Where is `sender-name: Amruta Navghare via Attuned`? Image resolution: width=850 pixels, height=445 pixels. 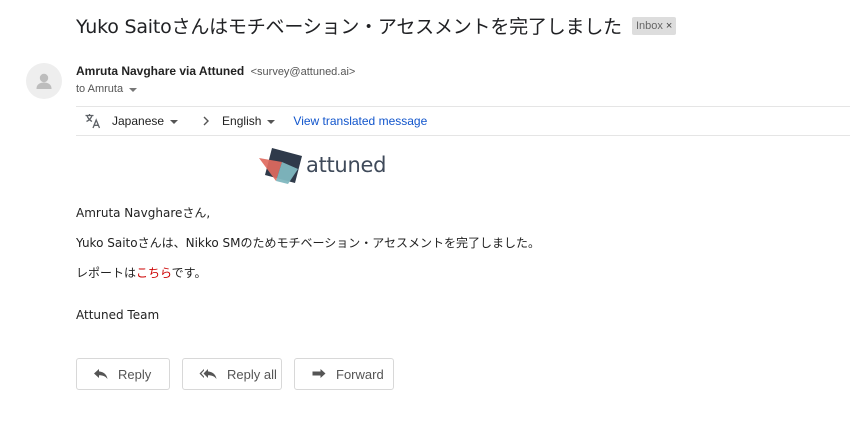 sender-name: Amruta Navghare via Attuned is located at coordinates (160, 71).